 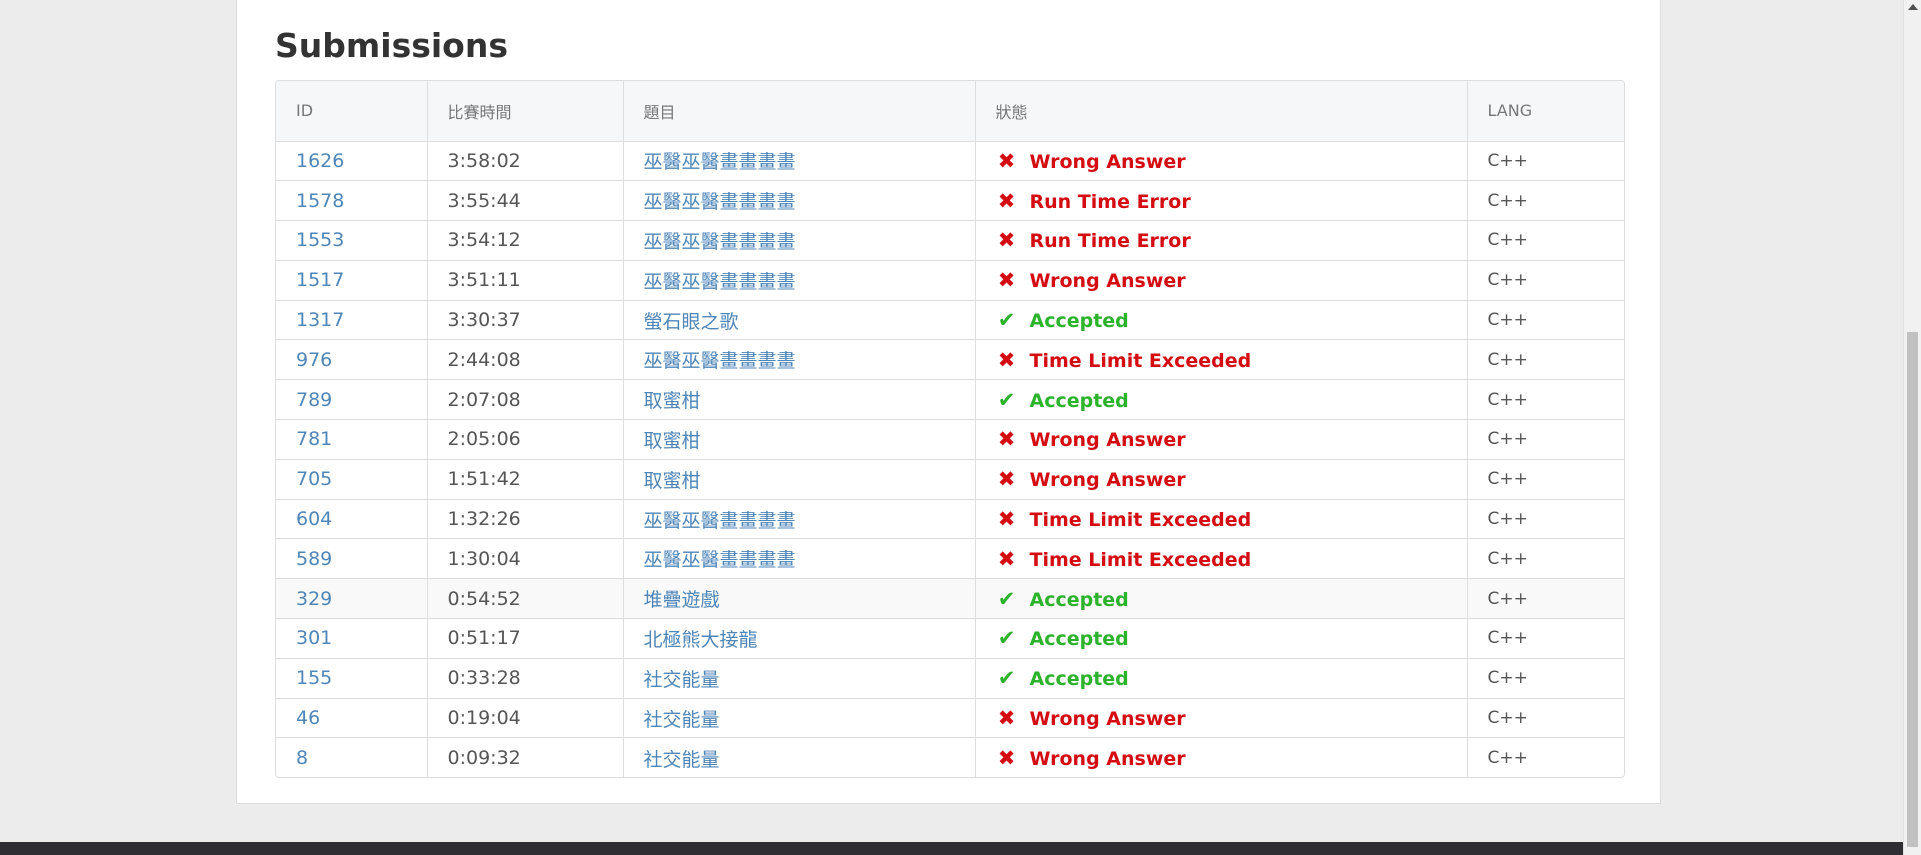 I want to click on submission-id-link: 155, so click(x=314, y=678).